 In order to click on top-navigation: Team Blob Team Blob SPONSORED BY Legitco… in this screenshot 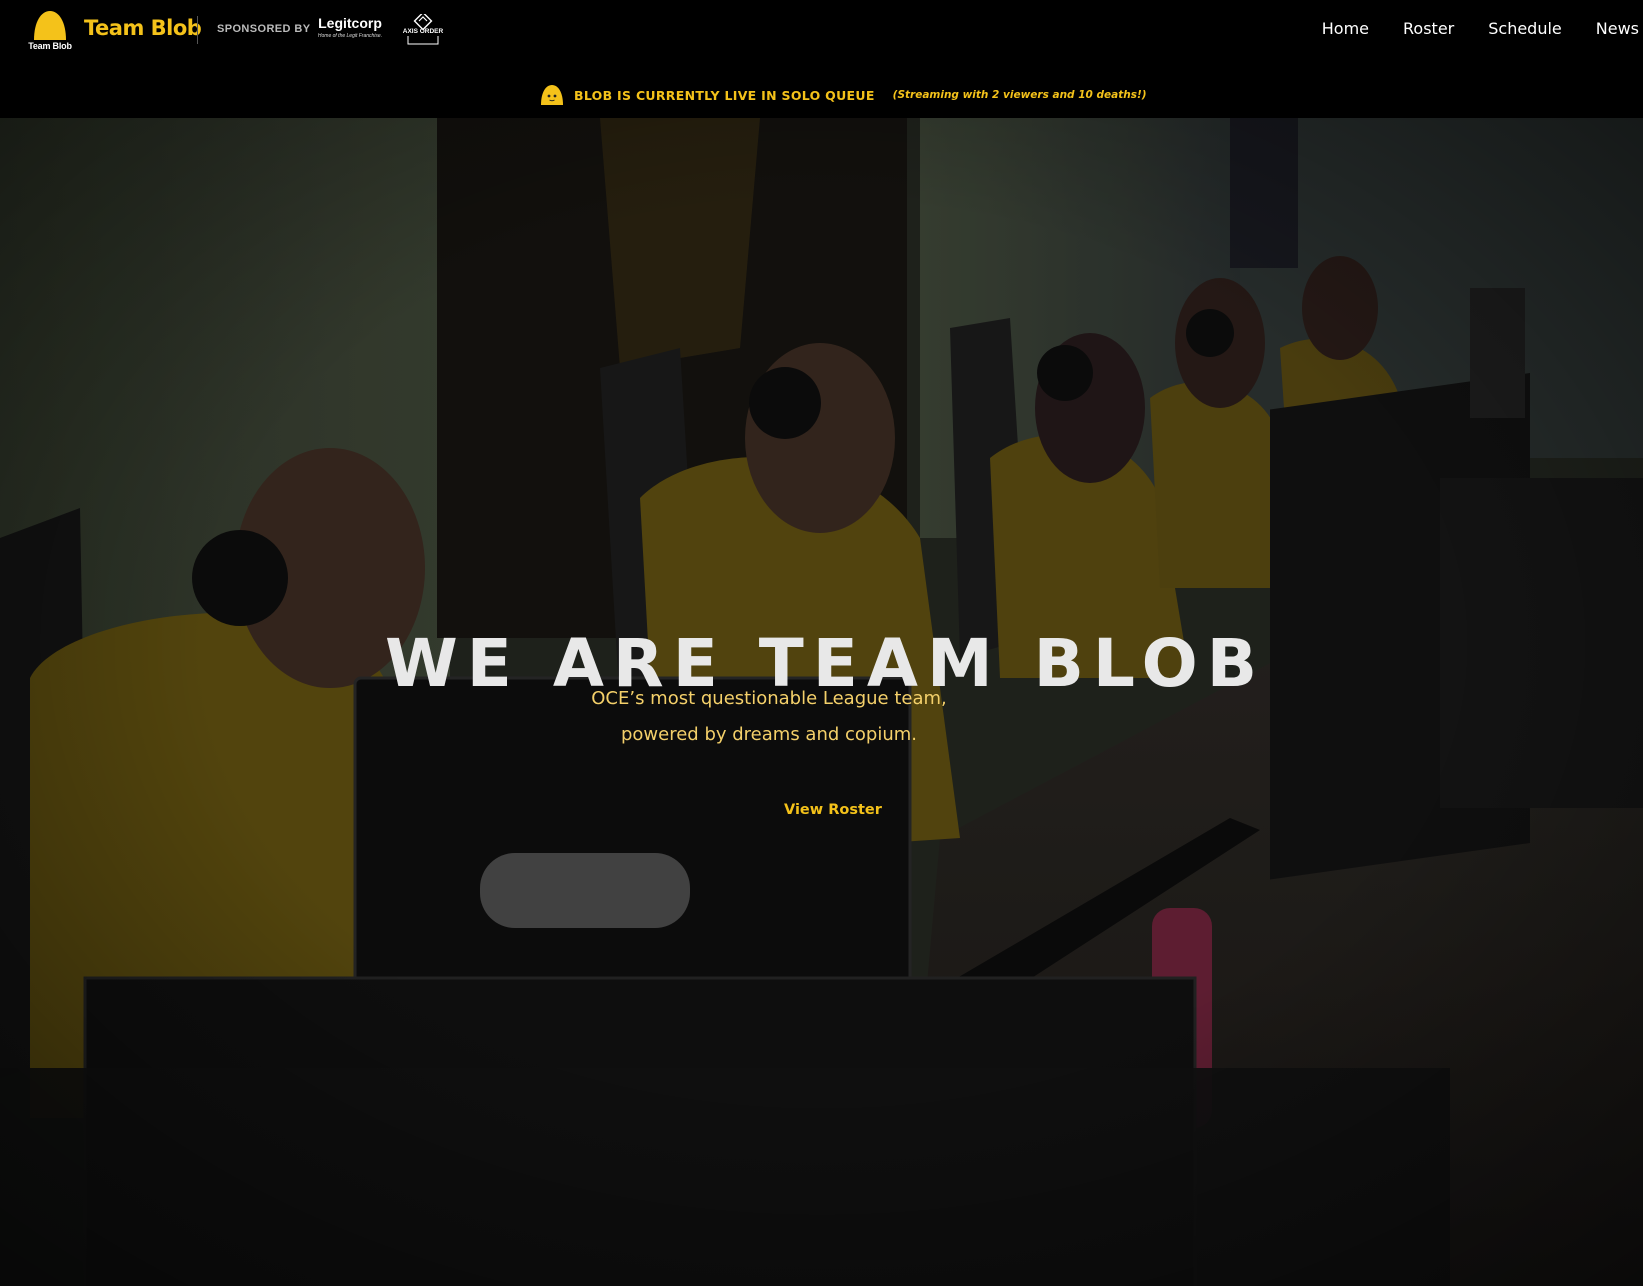, I will do `click(821, 31)`.